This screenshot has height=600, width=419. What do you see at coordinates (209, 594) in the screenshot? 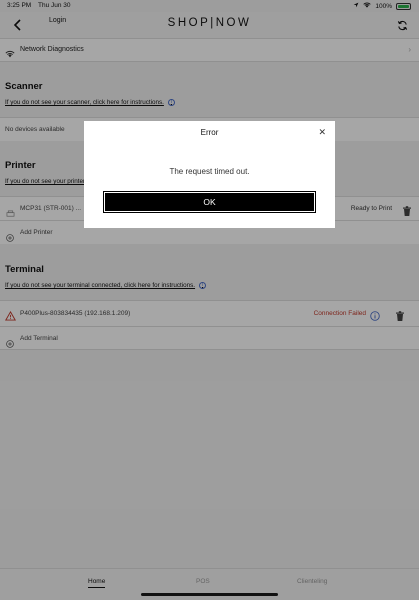
I see `home-indicator` at bounding box center [209, 594].